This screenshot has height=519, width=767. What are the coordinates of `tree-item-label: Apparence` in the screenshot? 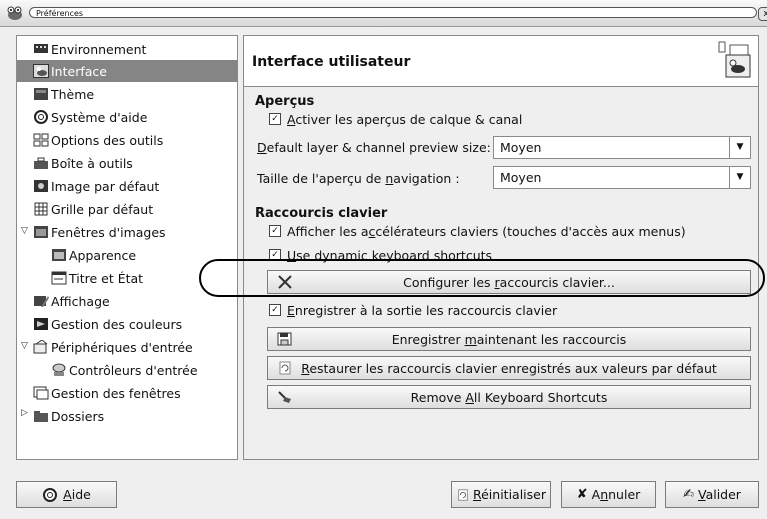 It's located at (103, 255).